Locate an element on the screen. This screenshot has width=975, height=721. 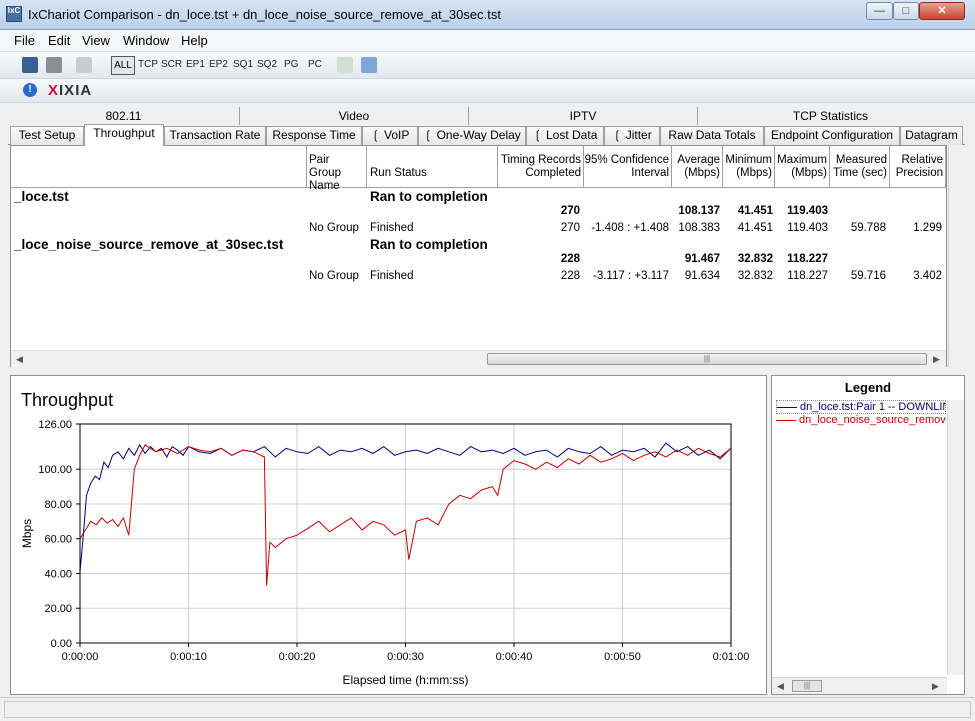
tab-jitter: ❲ Jitter is located at coordinates (632, 135).